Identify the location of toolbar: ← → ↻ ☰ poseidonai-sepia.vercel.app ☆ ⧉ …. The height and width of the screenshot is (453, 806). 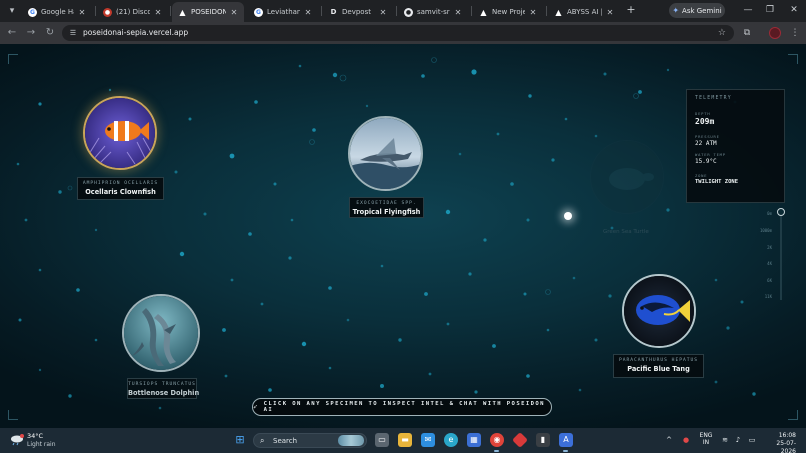
(403, 33).